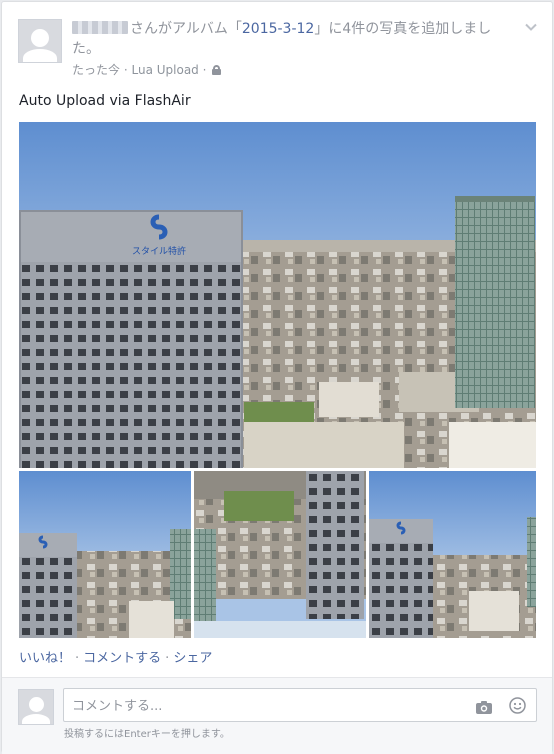 The height and width of the screenshot is (754, 554). I want to click on comment-hint: 投稿するにはEnterキーを押します。, so click(147, 734).